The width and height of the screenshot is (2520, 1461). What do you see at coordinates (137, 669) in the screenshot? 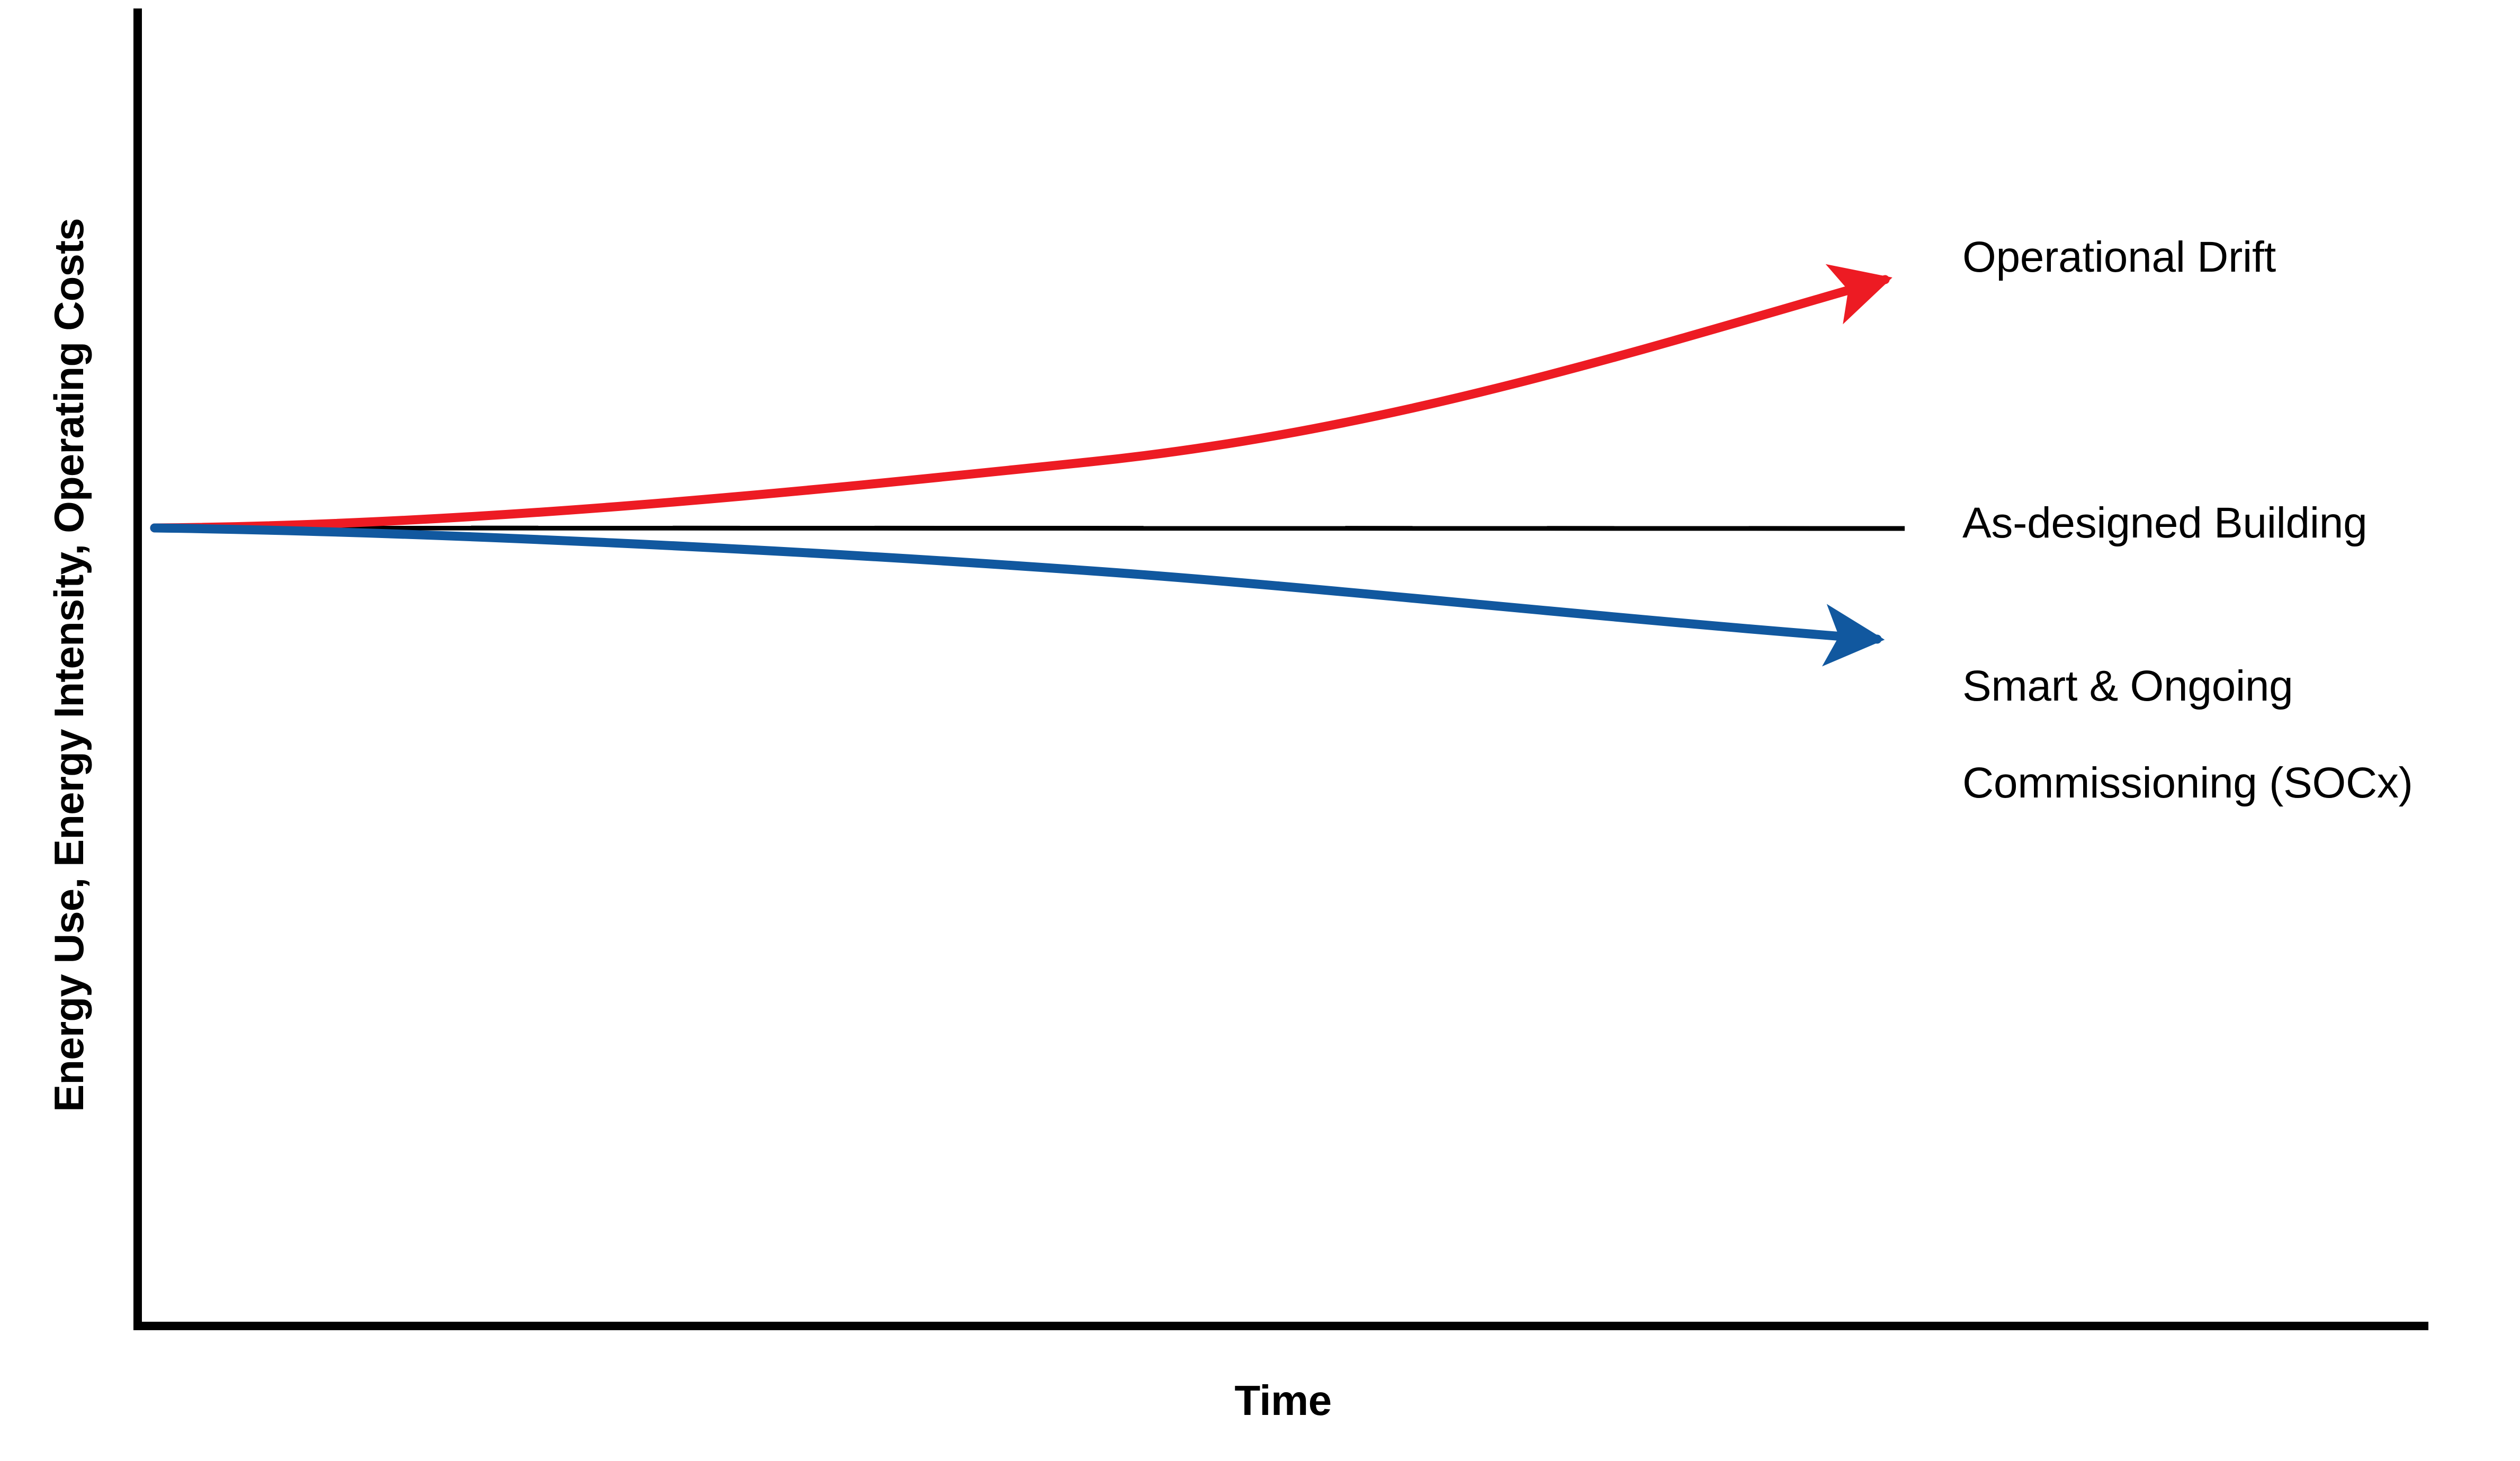
I see `y-axis-line` at bounding box center [137, 669].